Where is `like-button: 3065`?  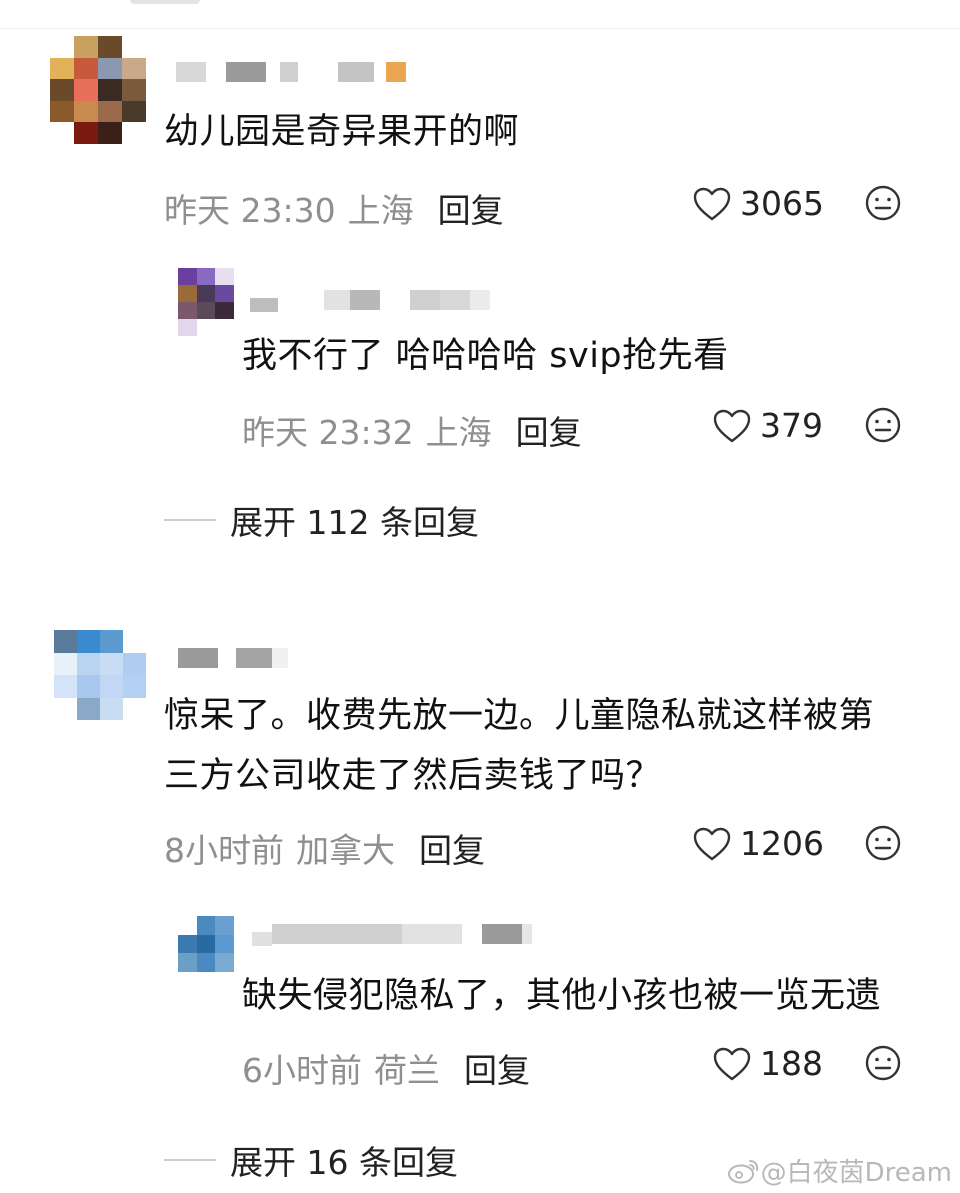
like-button: 3065 is located at coordinates (758, 203).